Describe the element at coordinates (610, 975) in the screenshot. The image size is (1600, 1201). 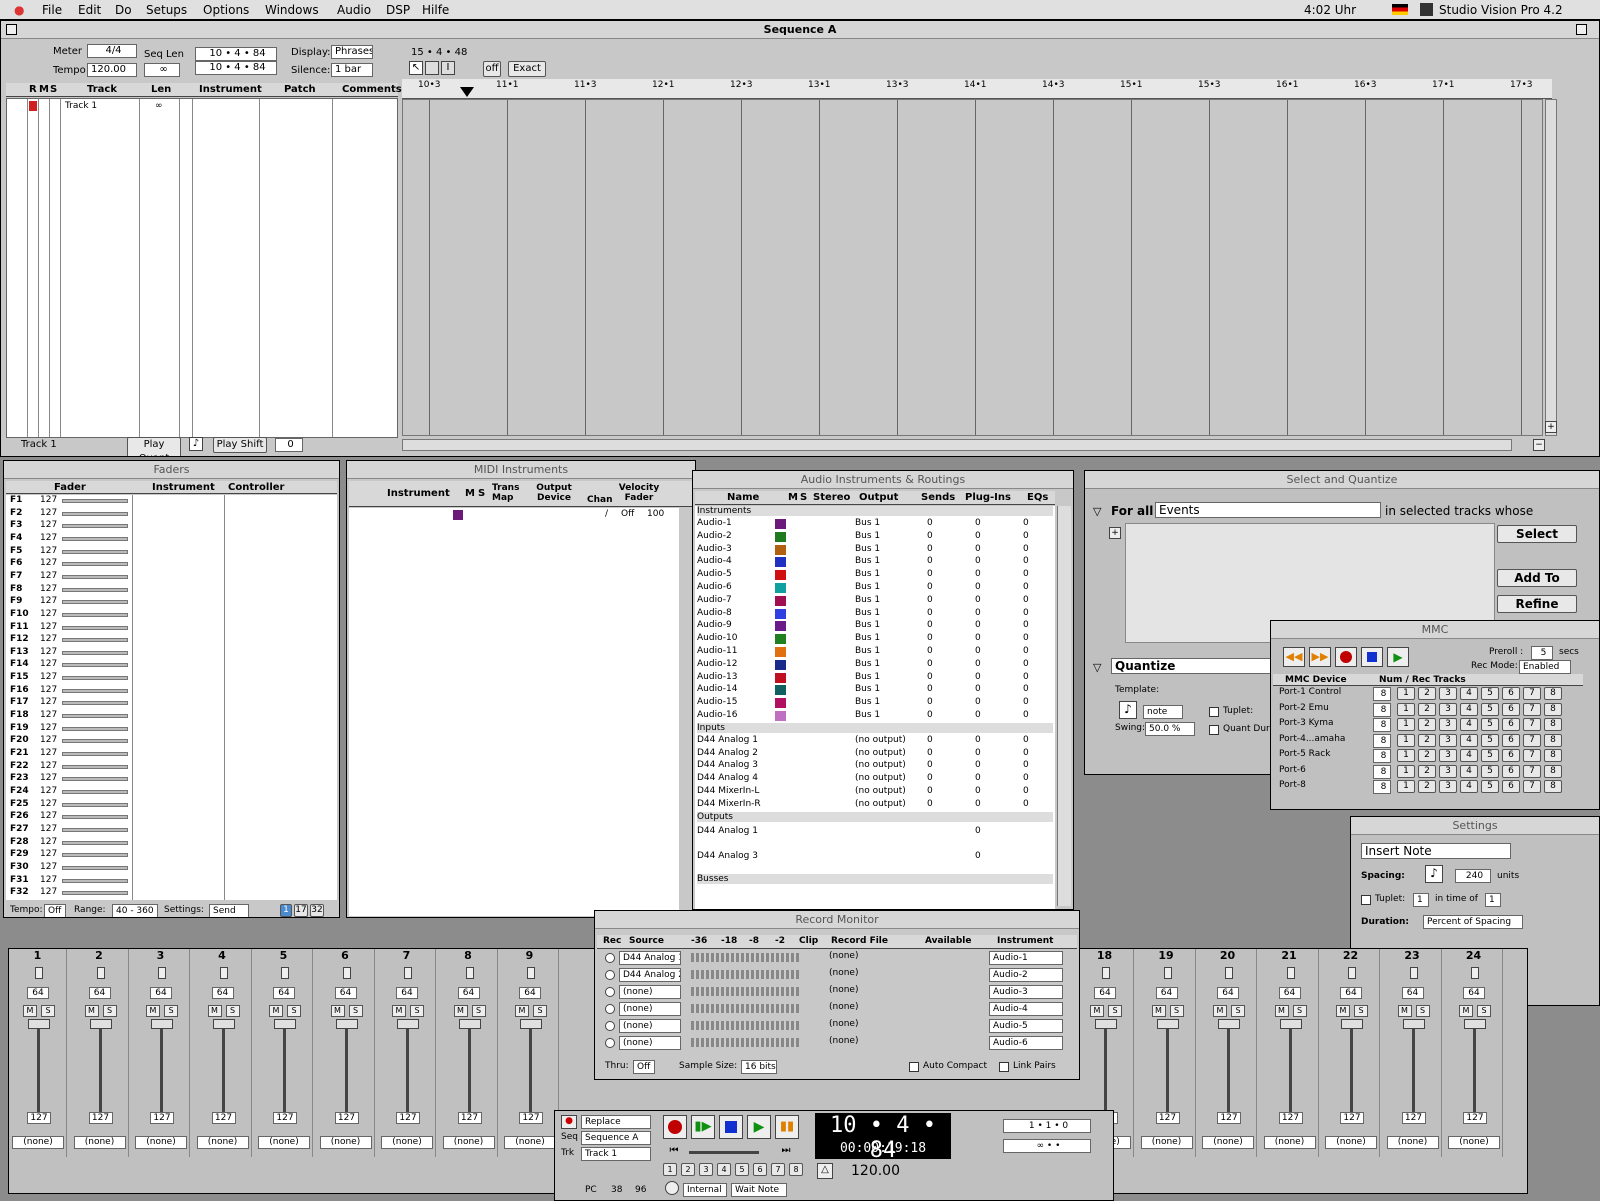
I see `rm-rec-radio` at that location.